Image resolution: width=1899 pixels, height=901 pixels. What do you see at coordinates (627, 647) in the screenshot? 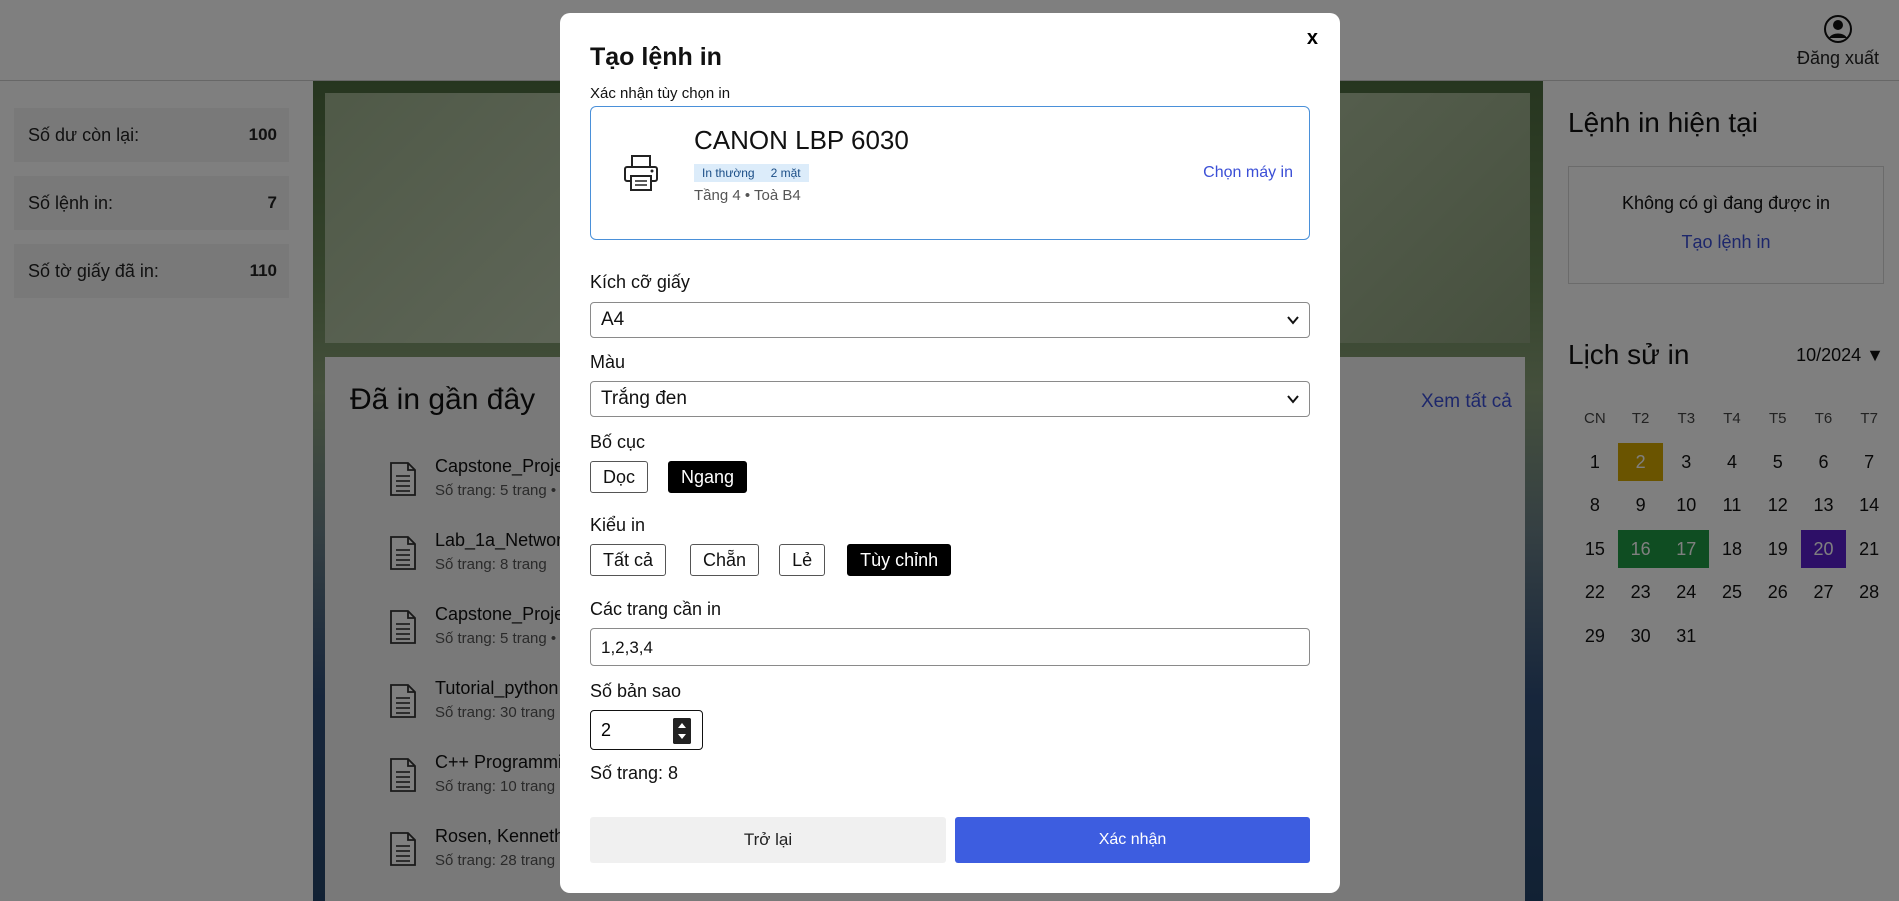
I see `input-value: 1,2,3,4` at bounding box center [627, 647].